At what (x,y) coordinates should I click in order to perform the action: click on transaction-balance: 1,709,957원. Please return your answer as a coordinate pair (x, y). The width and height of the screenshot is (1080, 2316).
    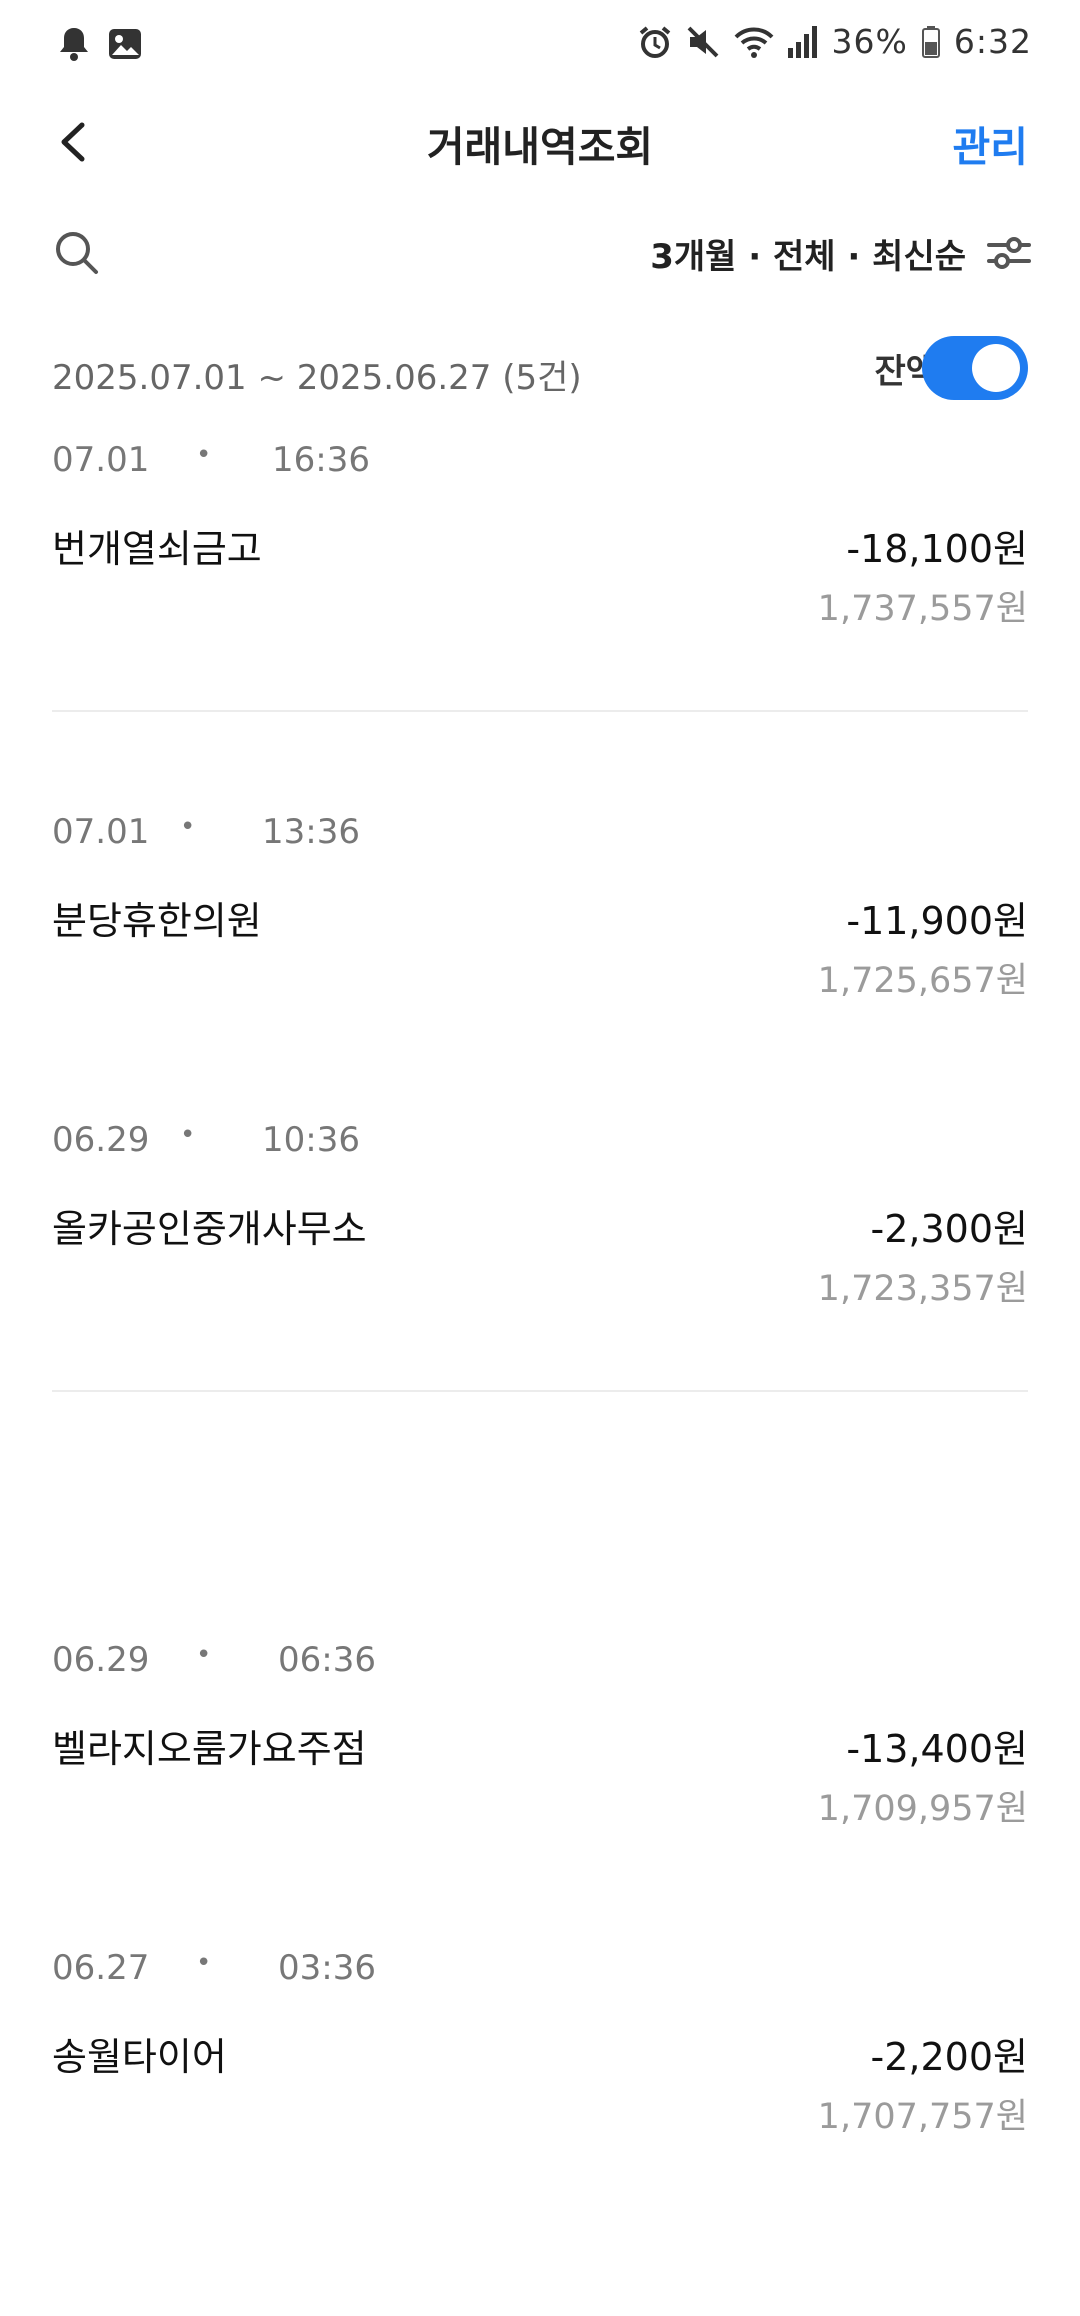
    Looking at the image, I should click on (922, 1809).